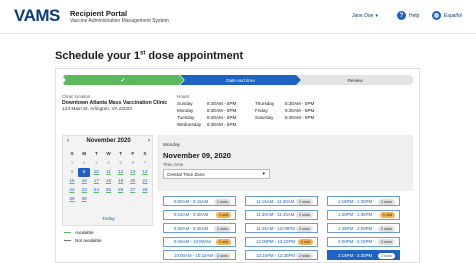 This screenshot has height=263, width=476. I want to click on timezone-label: Time zone, so click(173, 164).